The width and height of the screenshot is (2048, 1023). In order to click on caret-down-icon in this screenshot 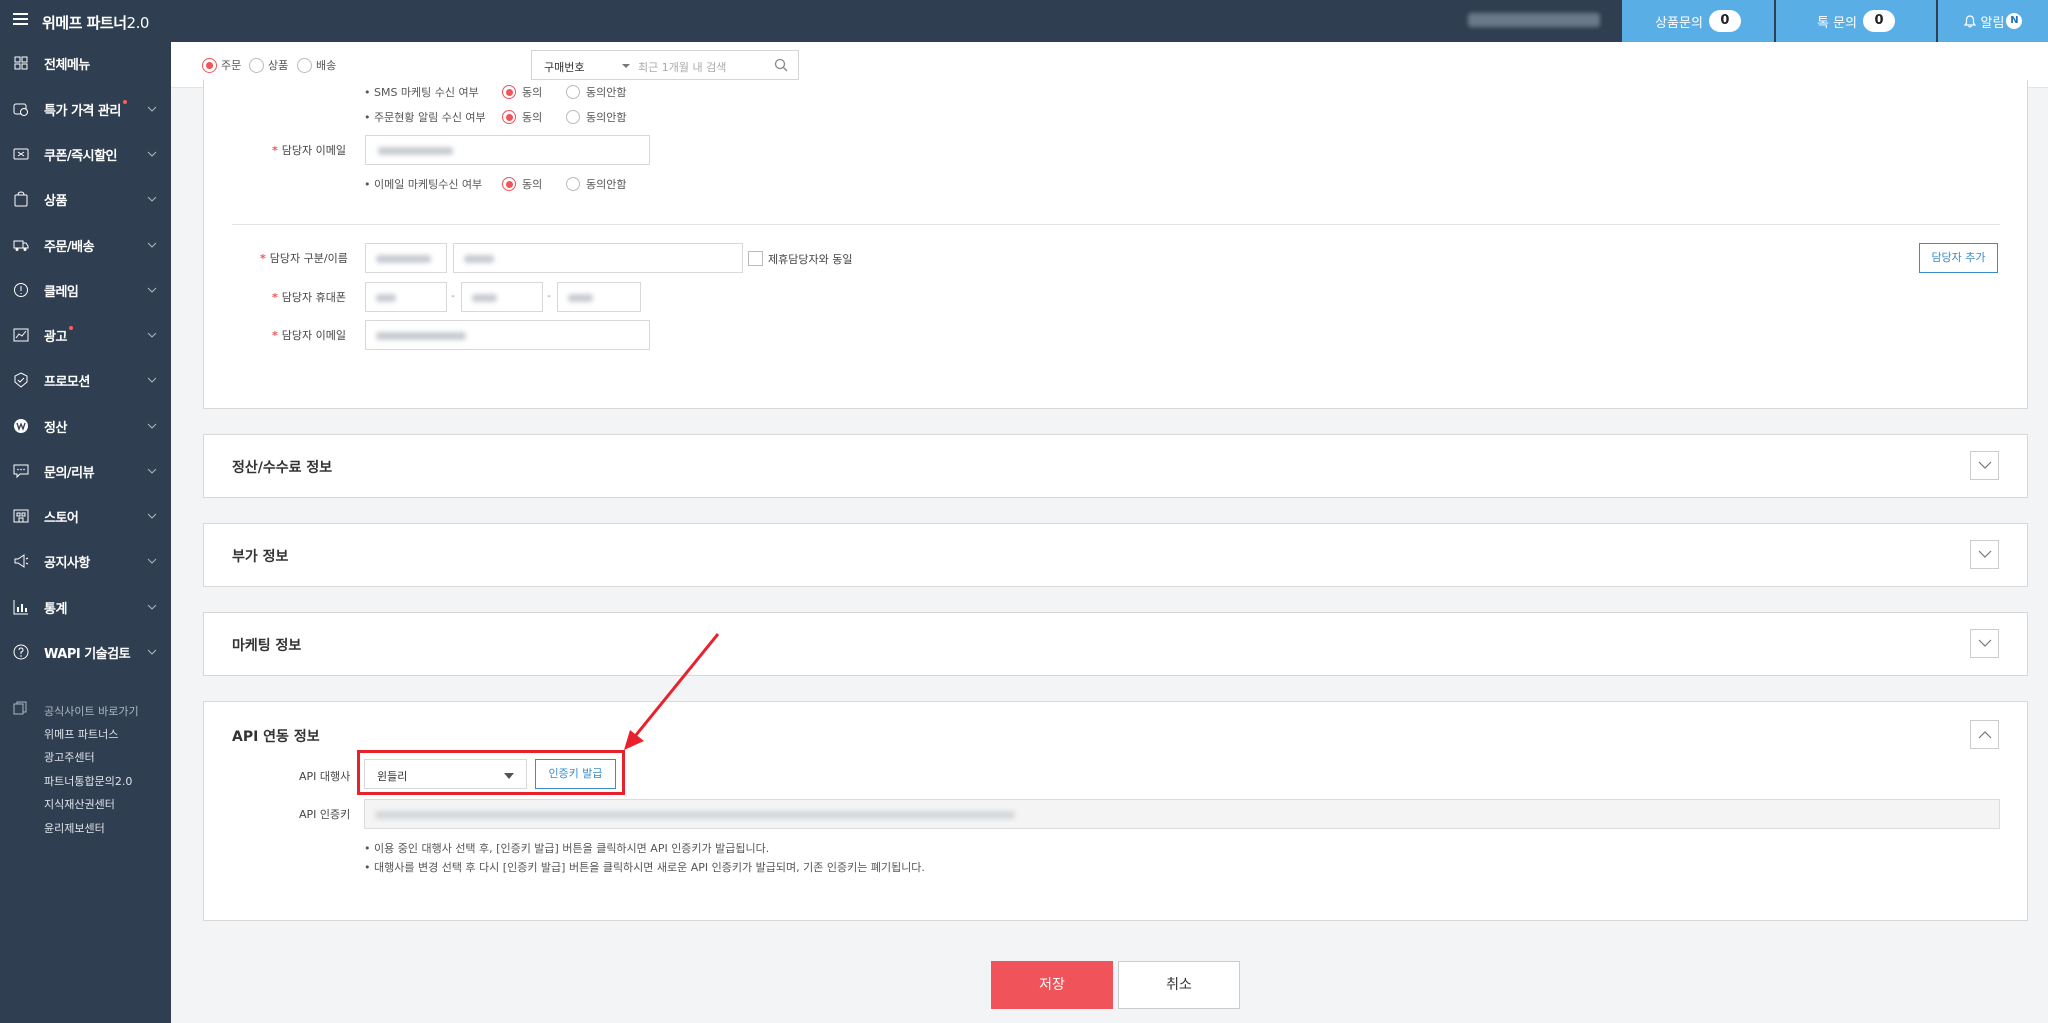, I will do `click(626, 66)`.